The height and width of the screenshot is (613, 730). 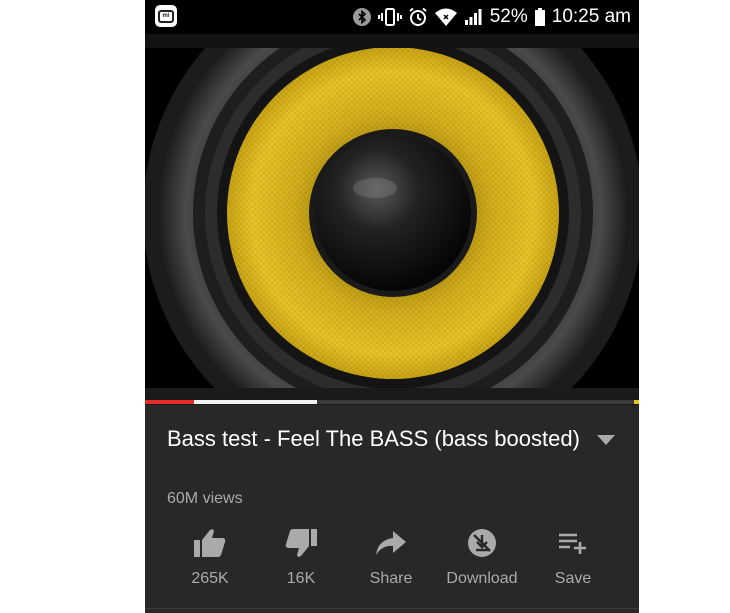 I want to click on save-label: Save, so click(x=573, y=578).